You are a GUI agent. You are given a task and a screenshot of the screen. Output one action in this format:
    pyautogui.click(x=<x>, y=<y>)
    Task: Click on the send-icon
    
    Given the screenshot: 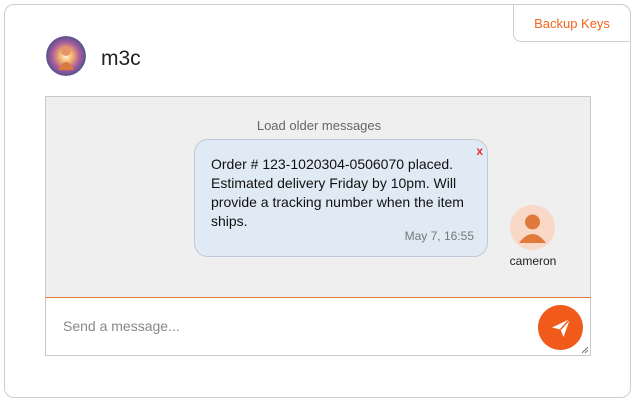 What is the action you would take?
    pyautogui.click(x=561, y=327)
    